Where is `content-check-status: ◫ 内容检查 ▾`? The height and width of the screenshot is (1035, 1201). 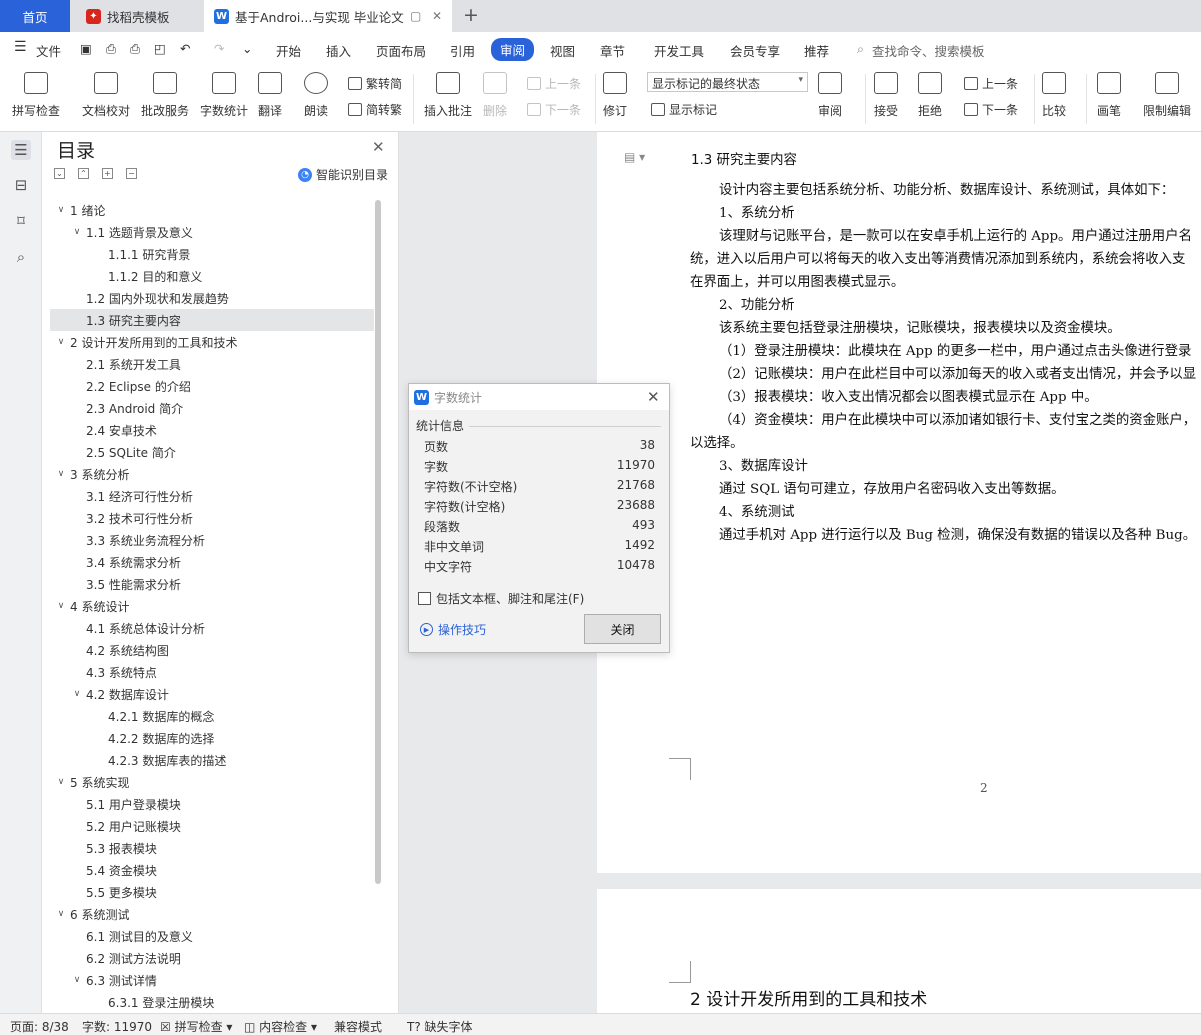 content-check-status: ◫ 内容检查 ▾ is located at coordinates (280, 1026).